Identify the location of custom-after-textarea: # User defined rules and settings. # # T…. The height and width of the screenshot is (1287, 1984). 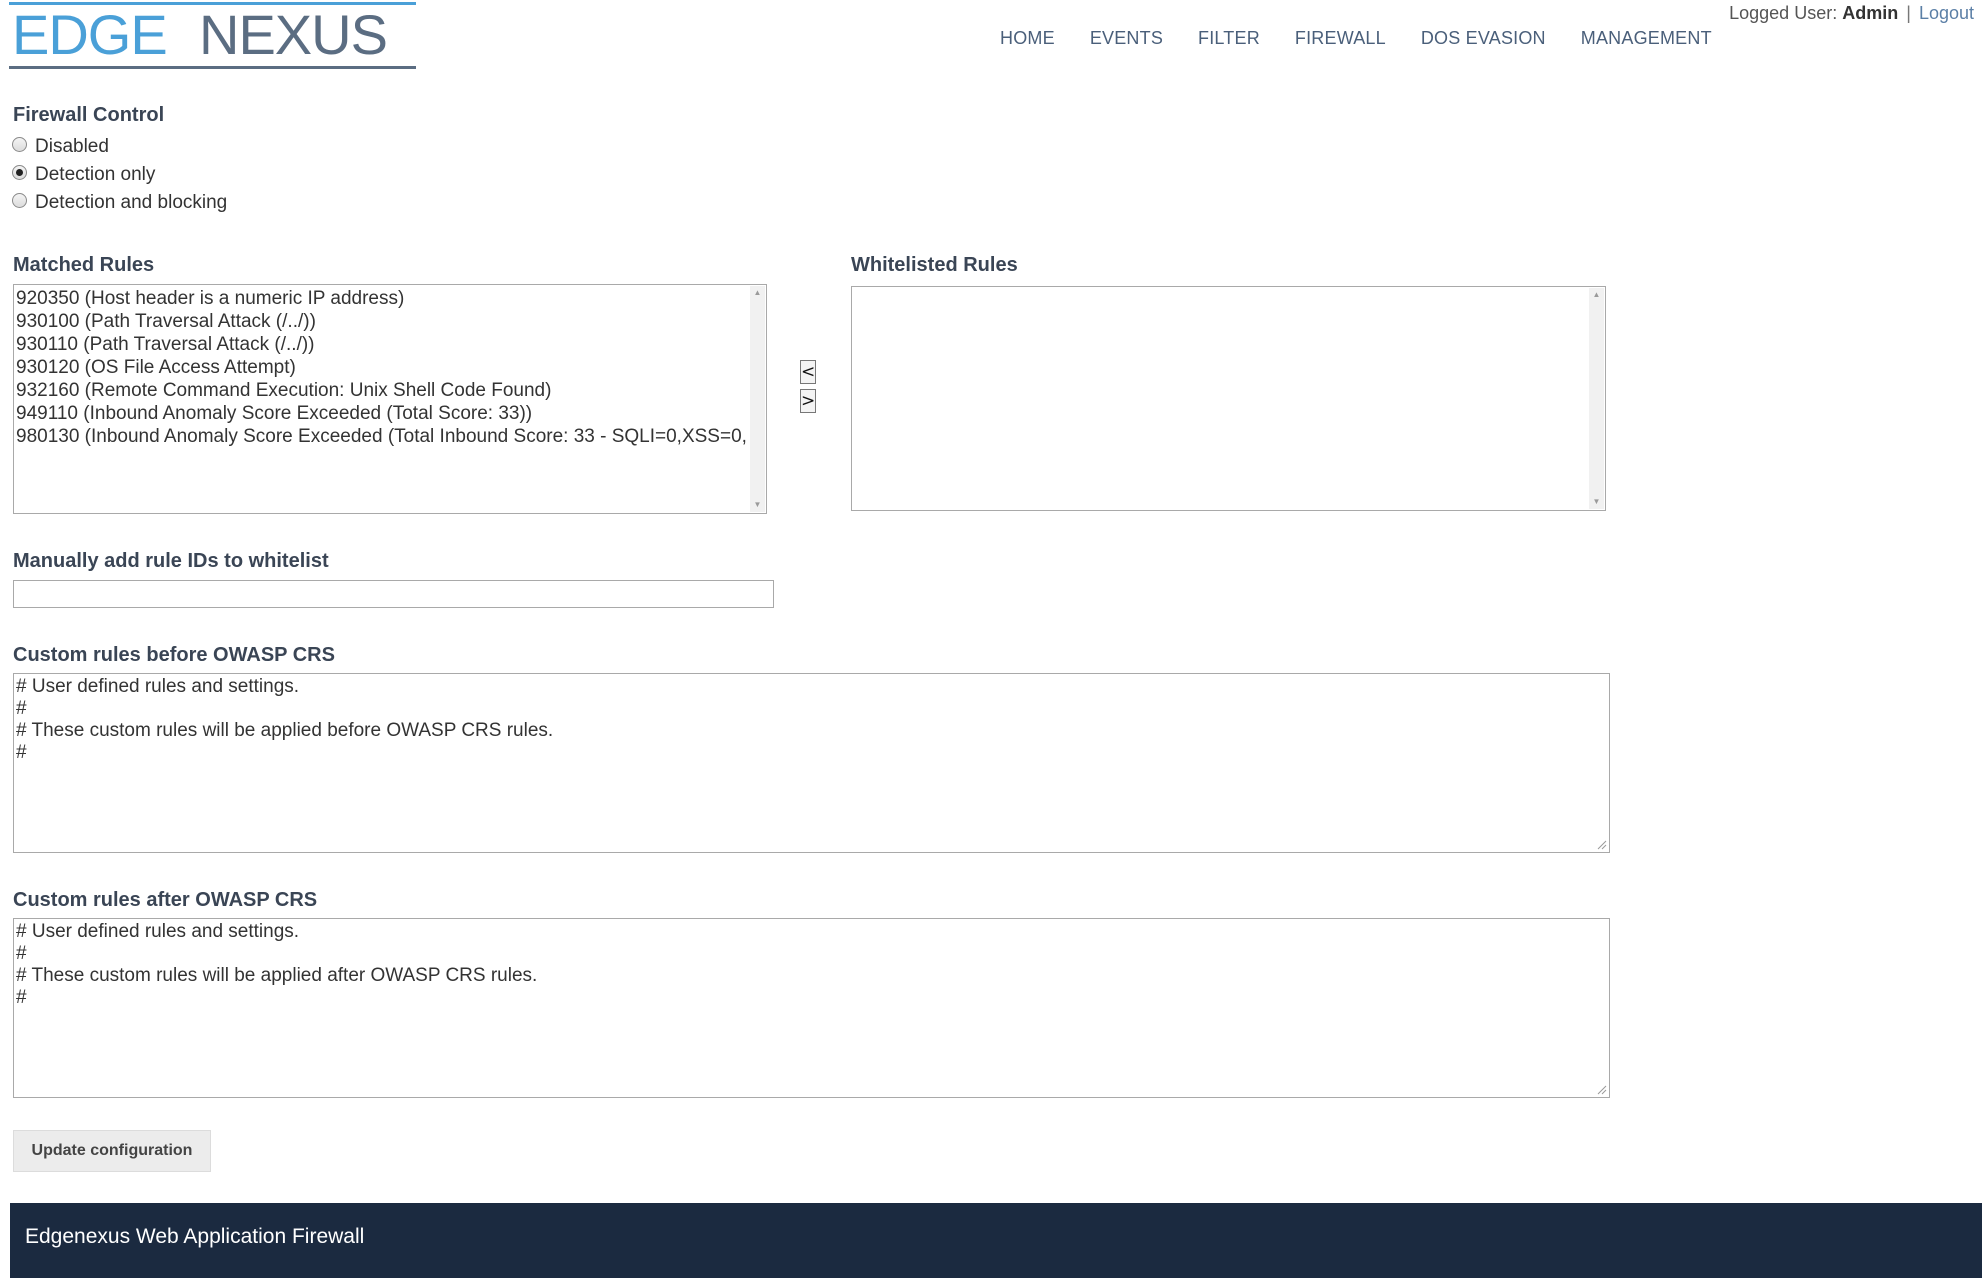
(811, 1008).